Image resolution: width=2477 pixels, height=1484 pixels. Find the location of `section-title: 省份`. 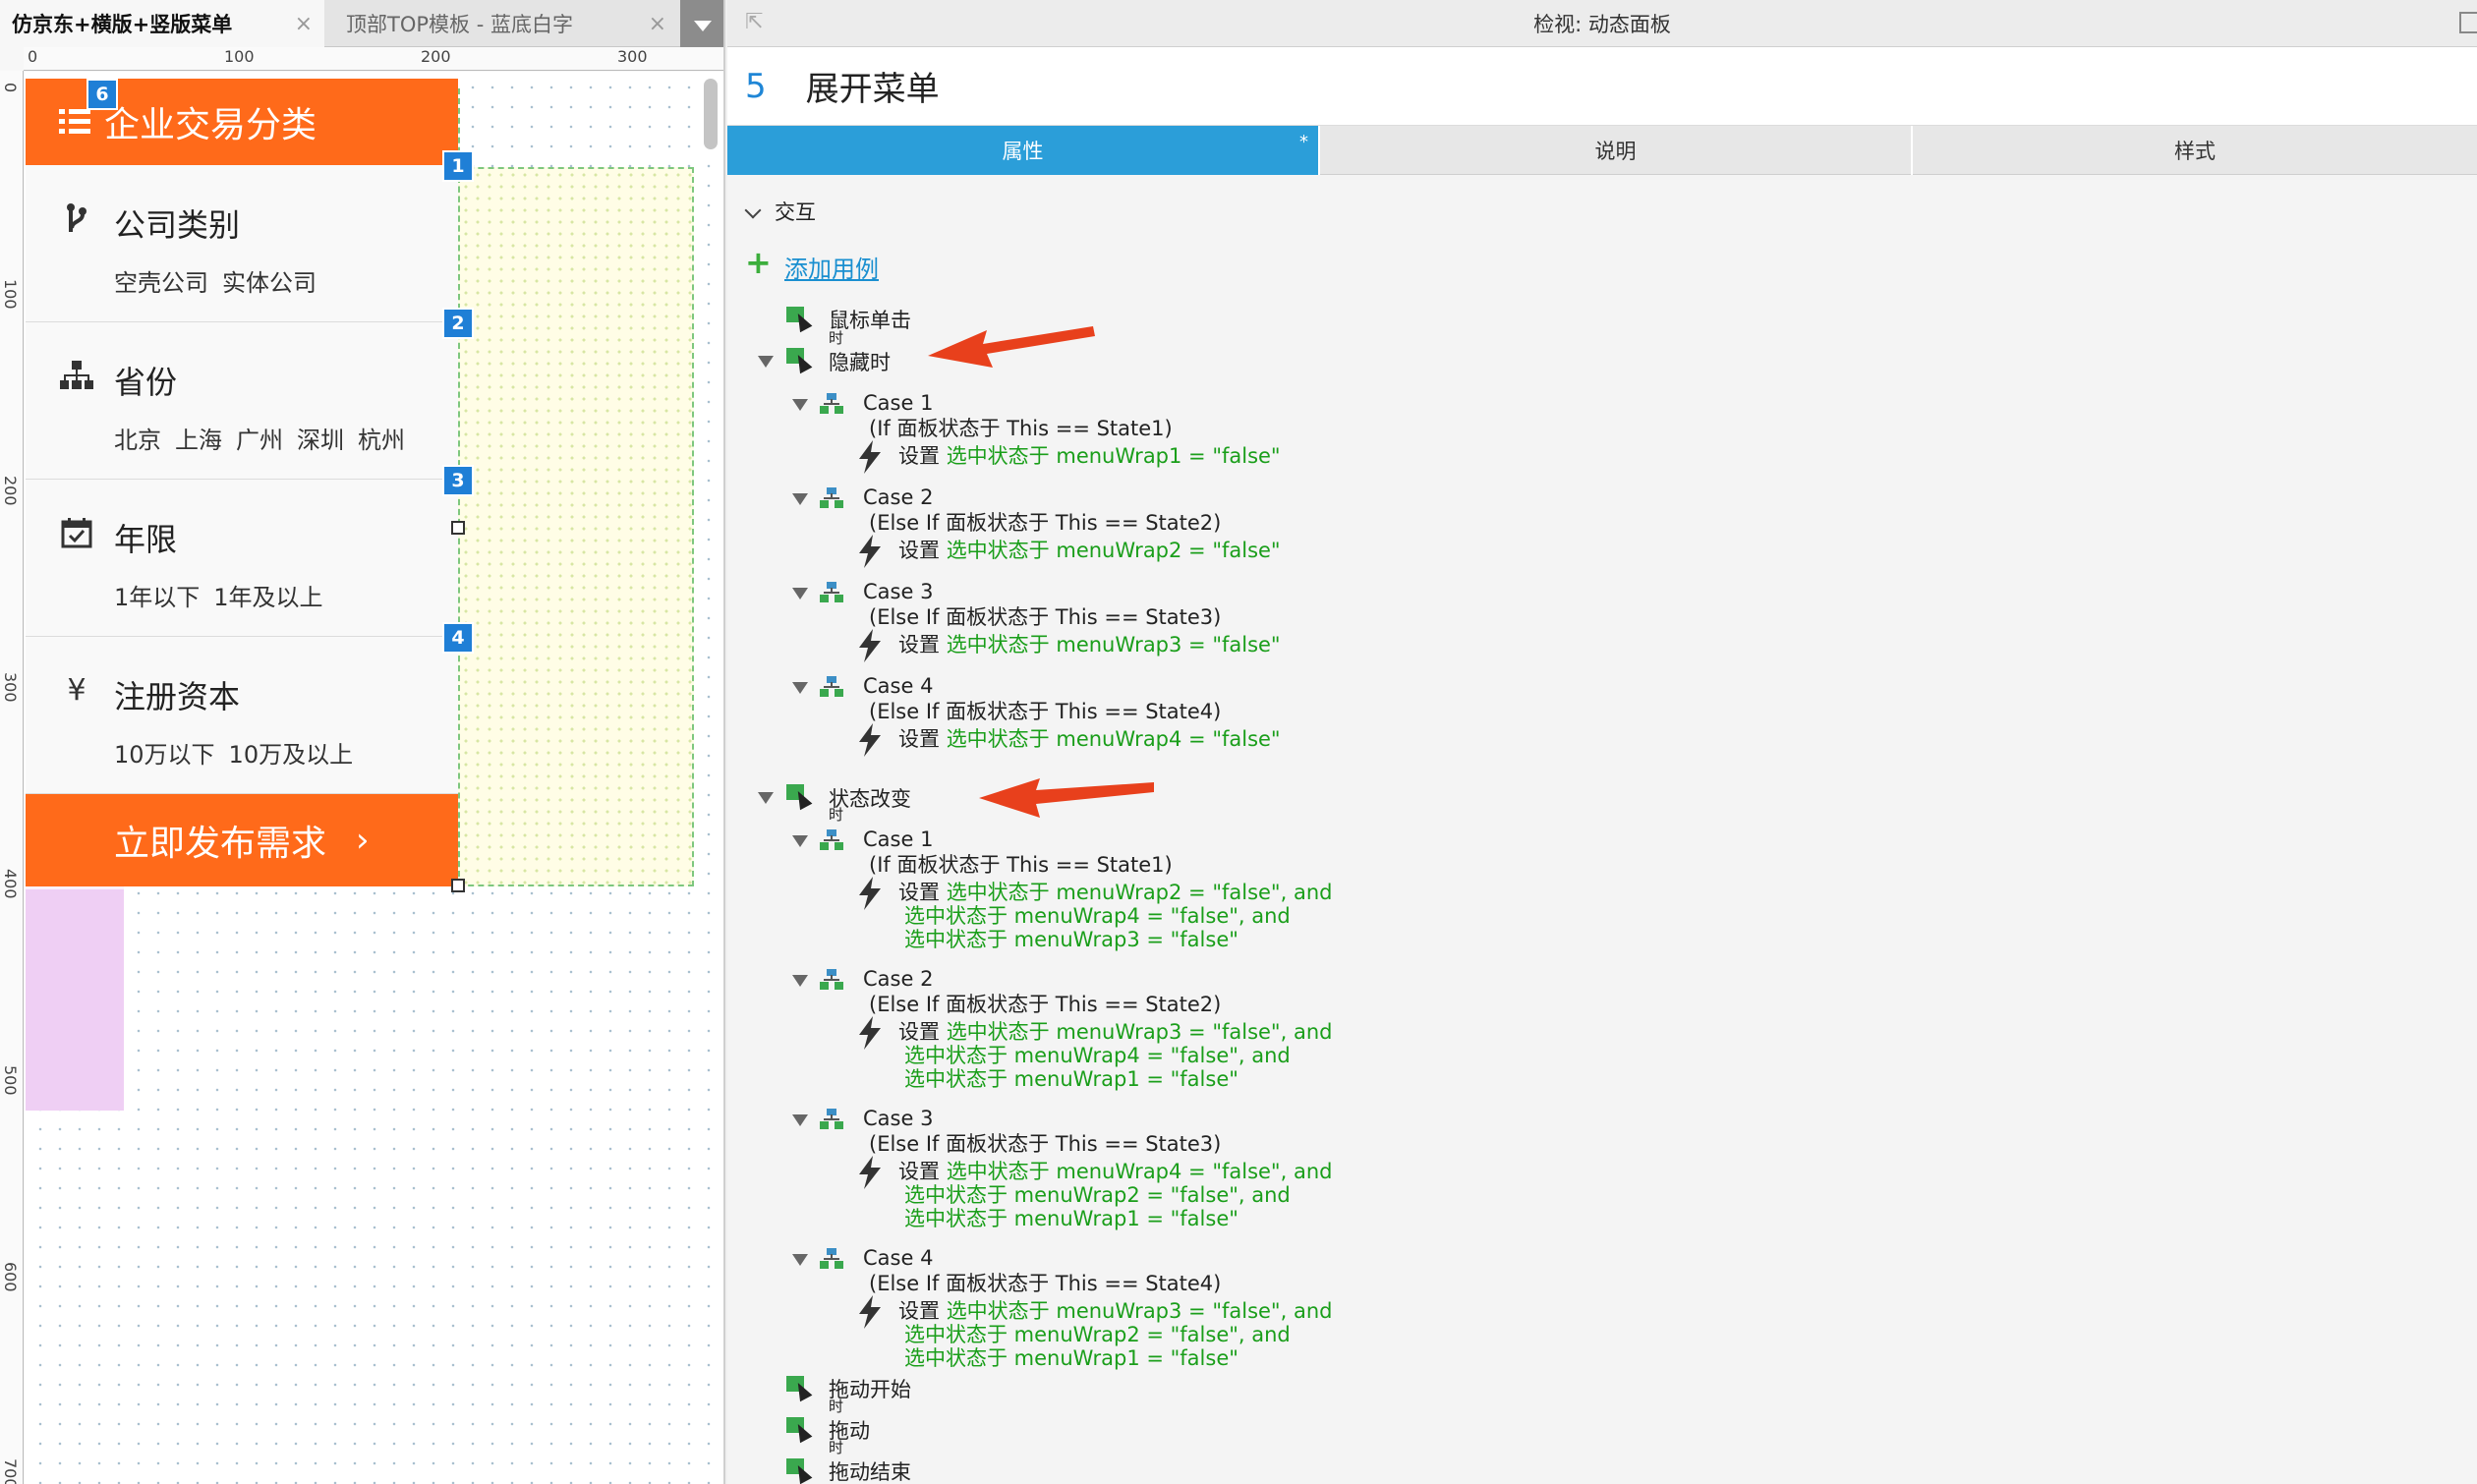

section-title: 省份 is located at coordinates (146, 382).